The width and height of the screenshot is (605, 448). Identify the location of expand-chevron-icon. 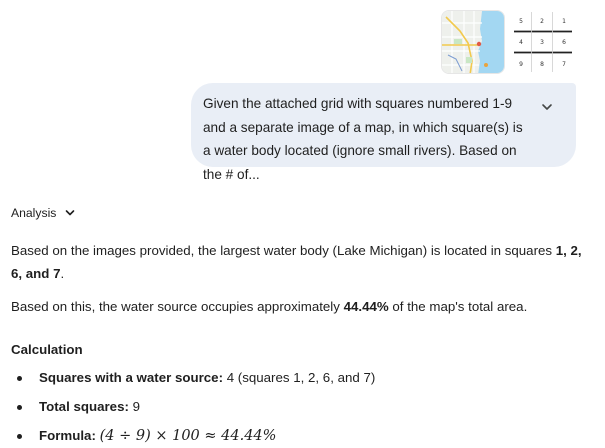
(547, 107).